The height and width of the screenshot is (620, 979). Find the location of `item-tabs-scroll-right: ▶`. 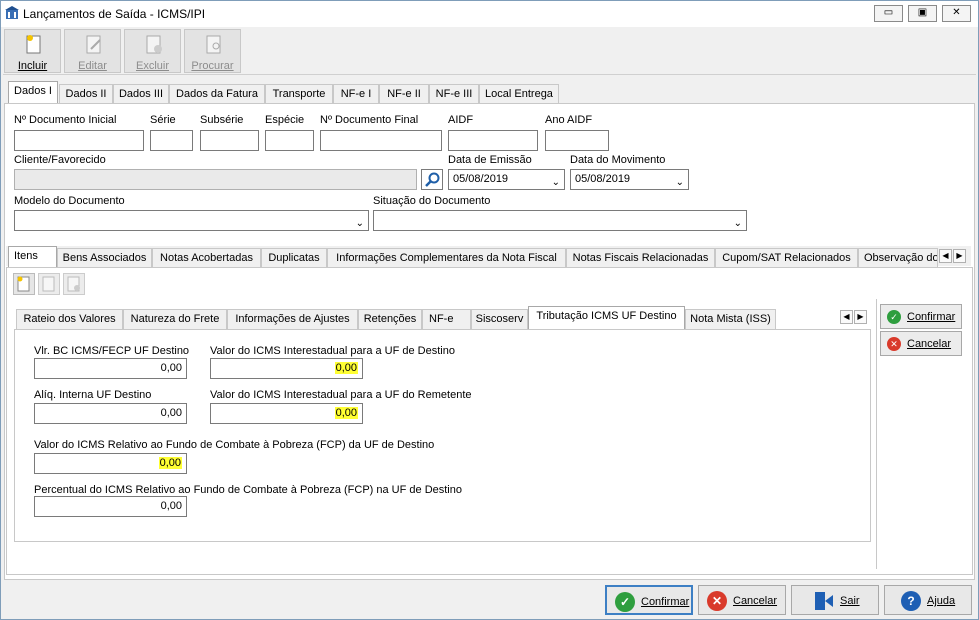

item-tabs-scroll-right: ▶ is located at coordinates (860, 317).